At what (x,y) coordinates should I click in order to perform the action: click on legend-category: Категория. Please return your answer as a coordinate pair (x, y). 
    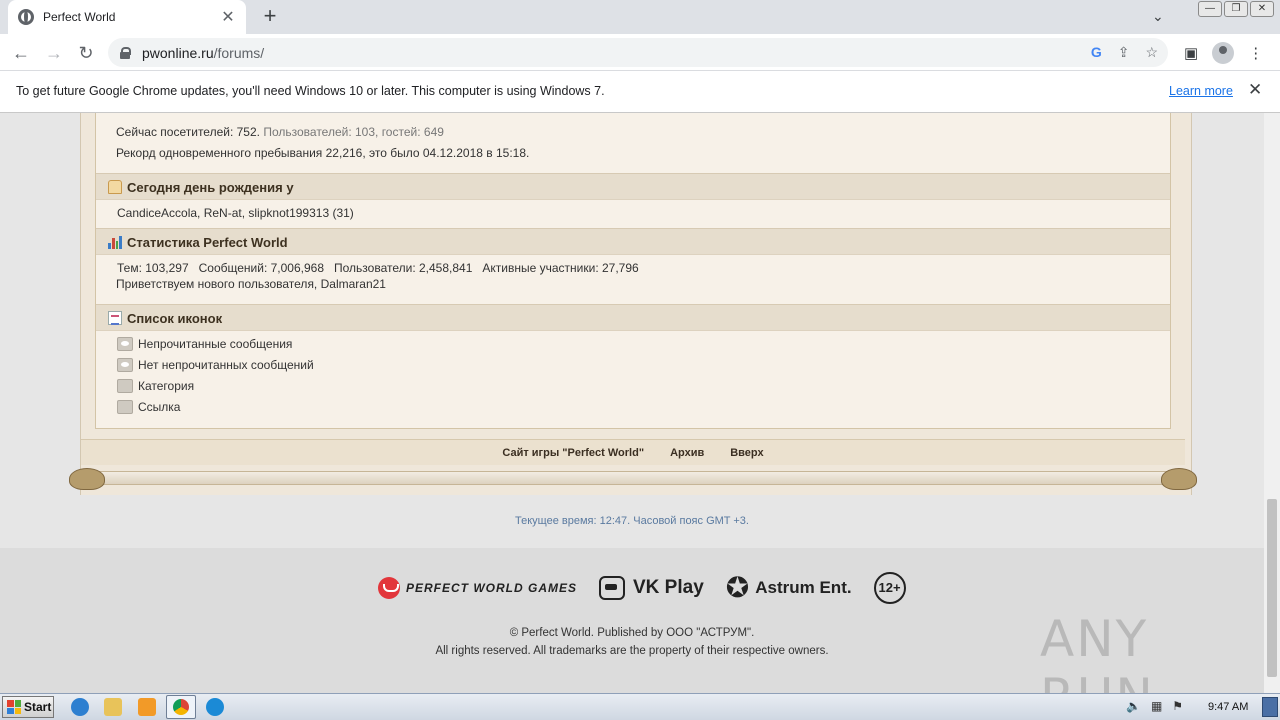
    Looking at the image, I should click on (155, 386).